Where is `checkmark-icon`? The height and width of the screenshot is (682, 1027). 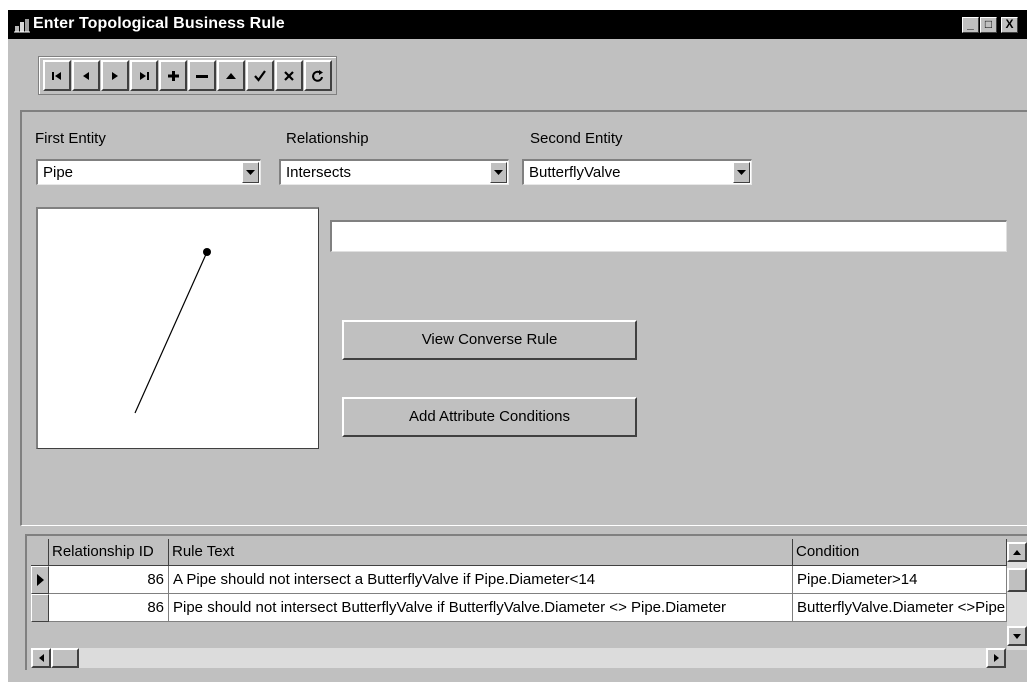
checkmark-icon is located at coordinates (260, 75).